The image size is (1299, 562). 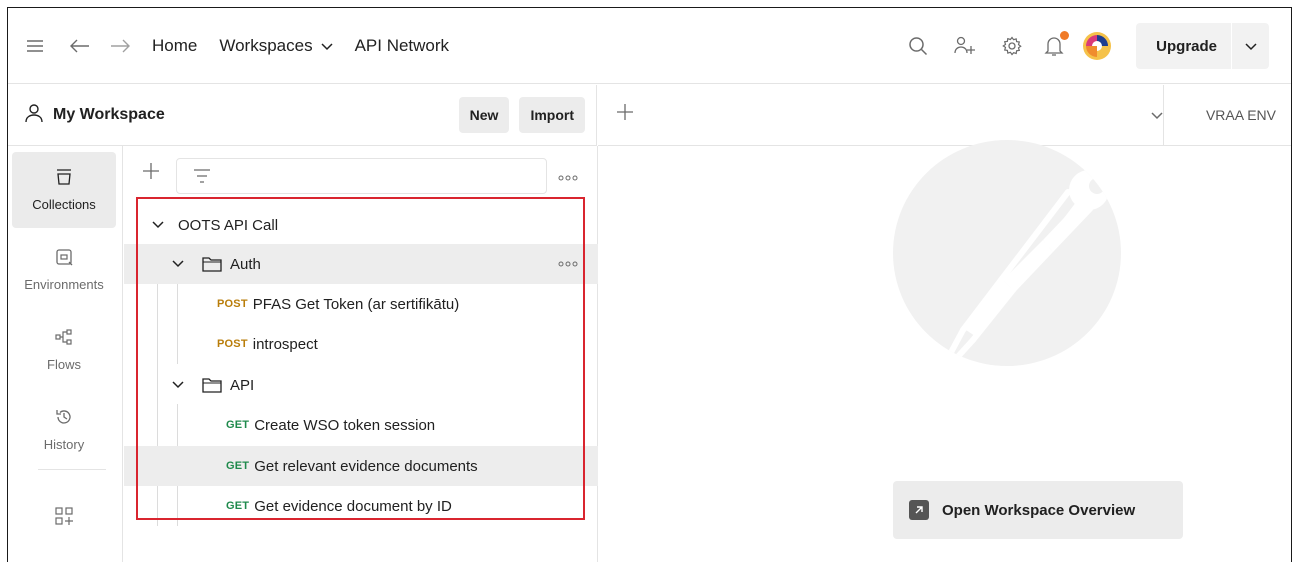 I want to click on collection-row: OOTS API Call, so click(x=361, y=225).